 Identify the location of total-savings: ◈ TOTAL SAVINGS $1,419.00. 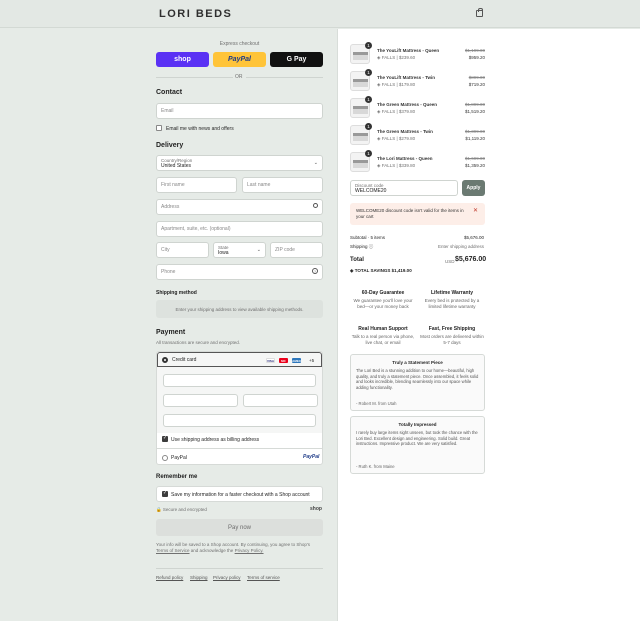
(381, 271).